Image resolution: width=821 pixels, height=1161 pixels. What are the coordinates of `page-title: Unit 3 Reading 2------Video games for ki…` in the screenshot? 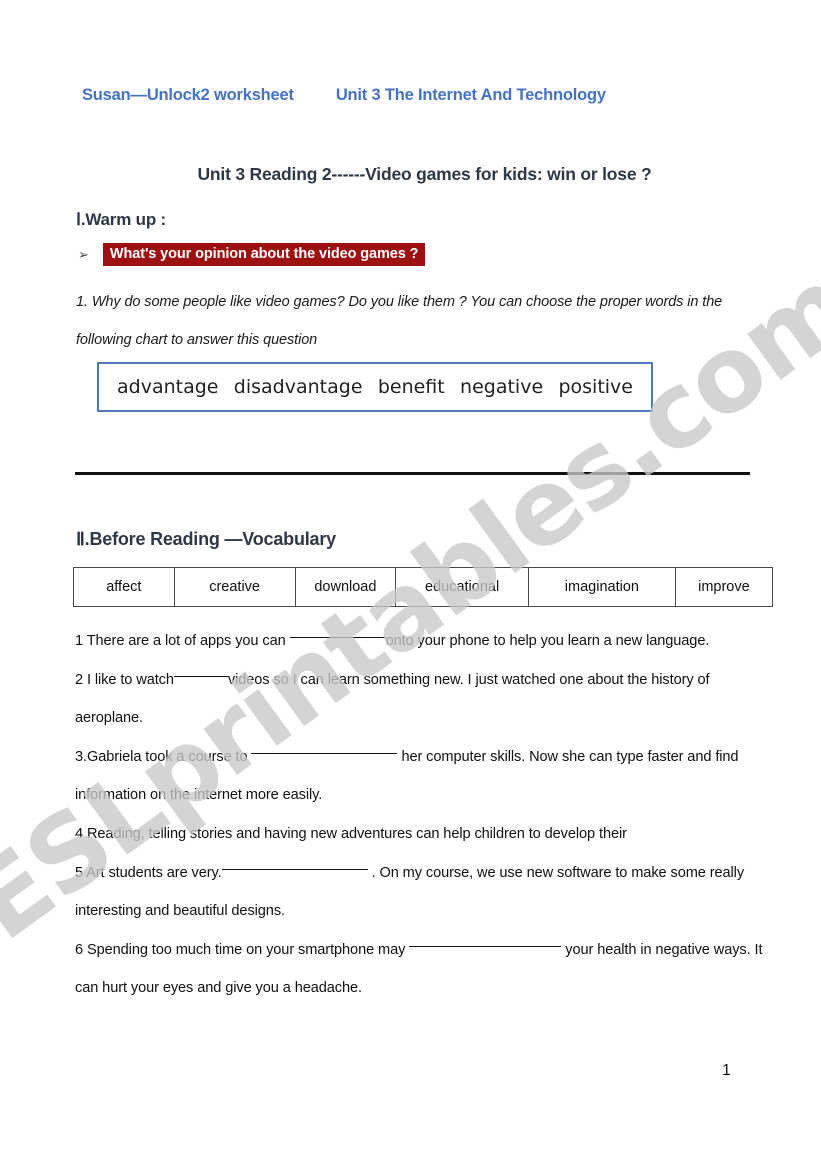 It's located at (424, 174).